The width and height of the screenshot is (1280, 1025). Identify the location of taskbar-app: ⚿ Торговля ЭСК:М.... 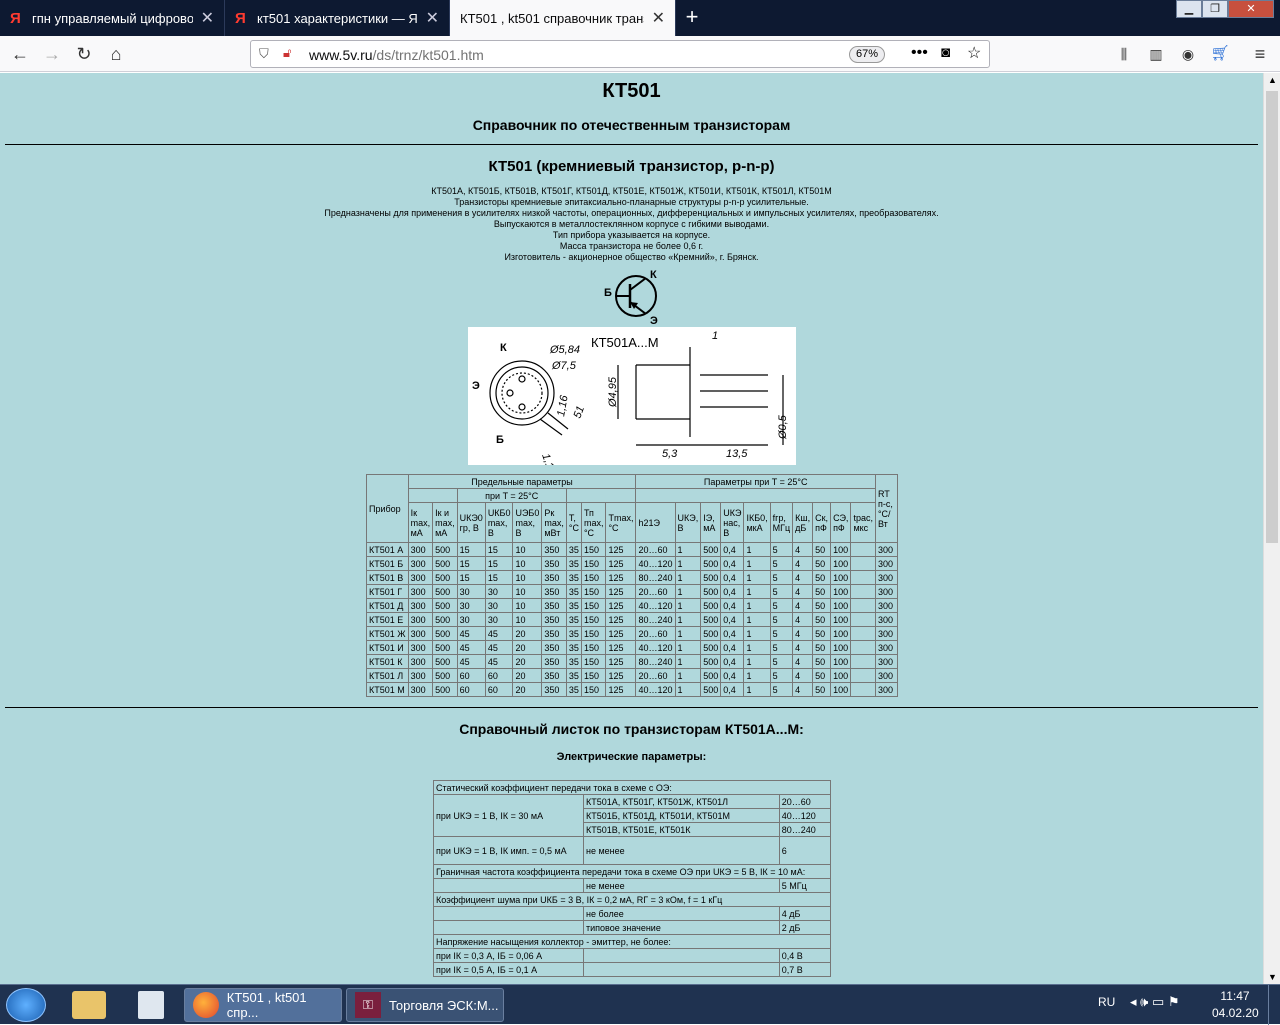
(425, 1005).